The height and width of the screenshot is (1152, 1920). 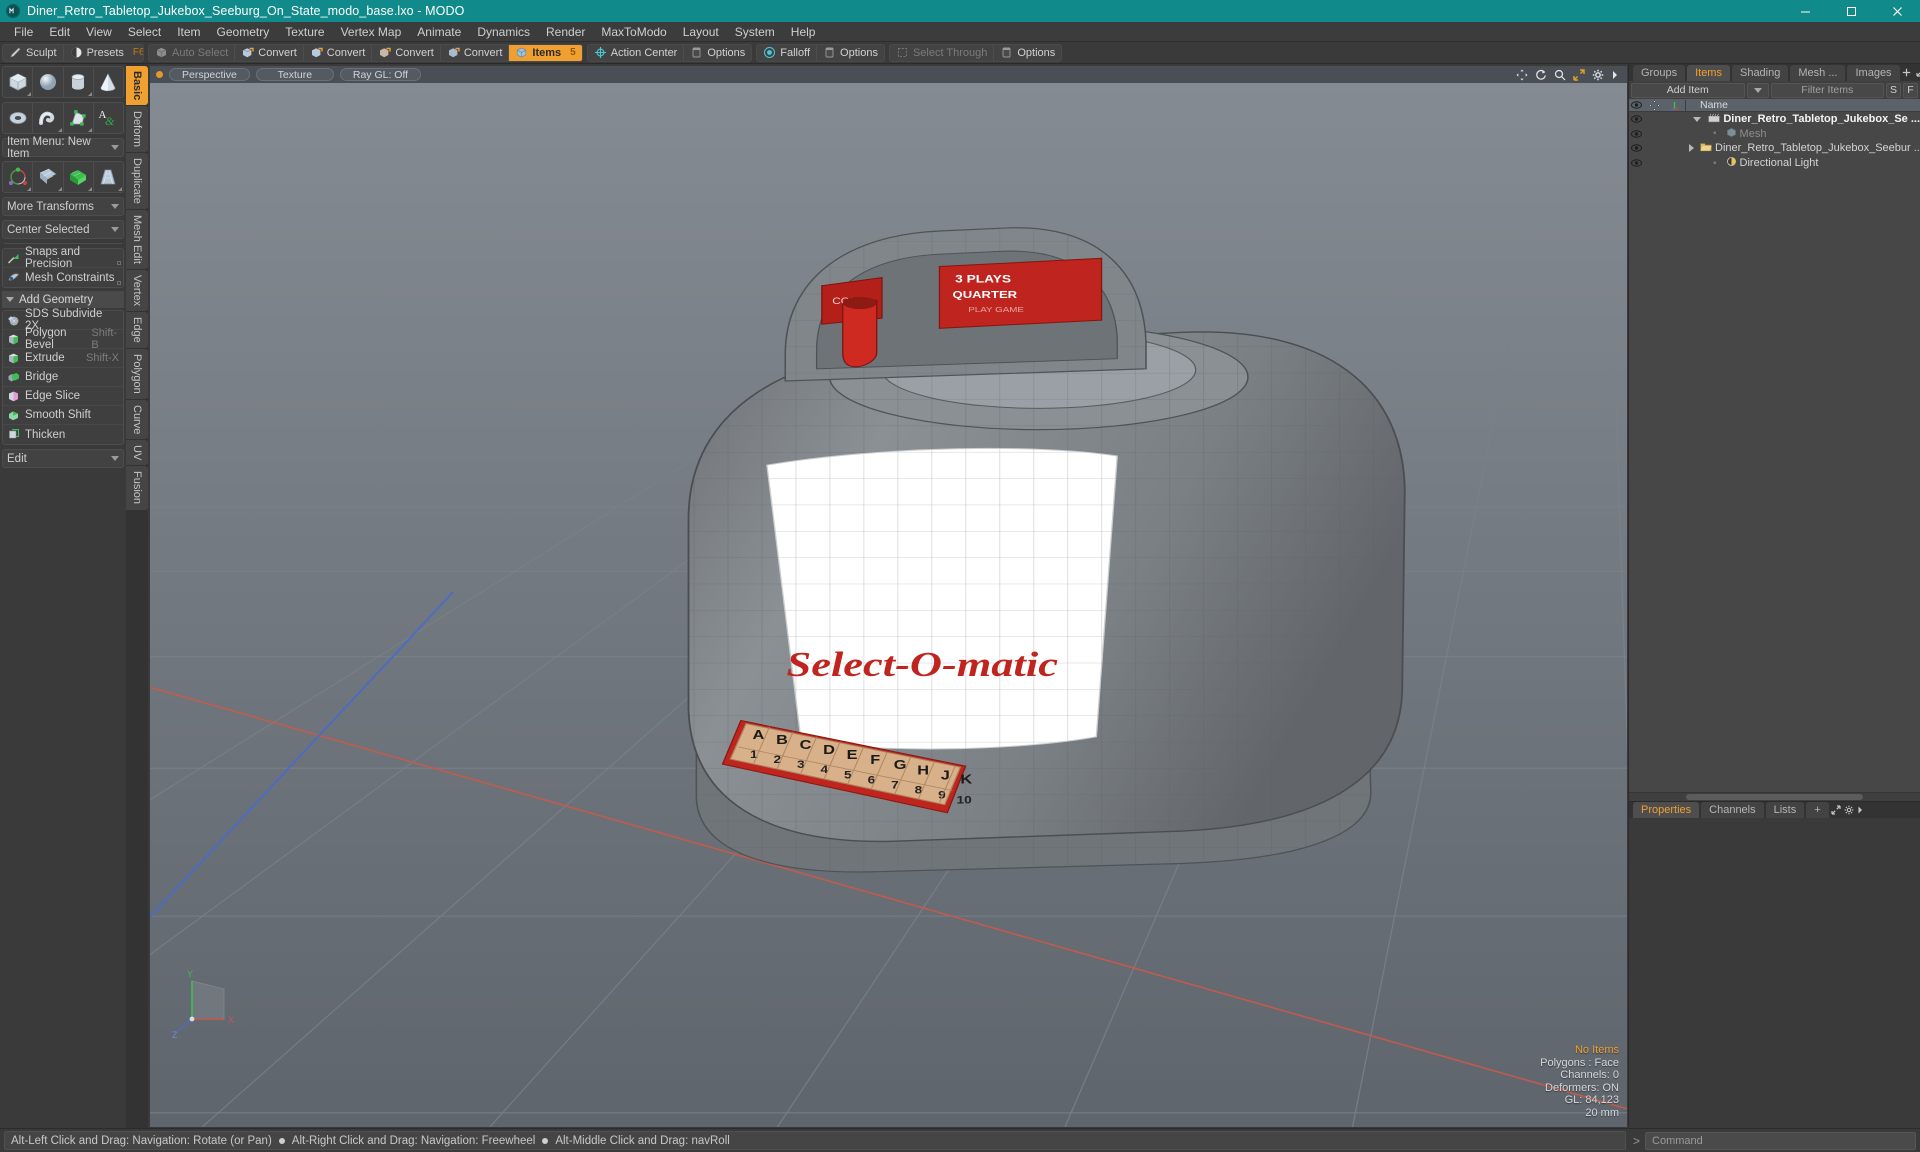 What do you see at coordinates (48, 118) in the screenshot?
I see `tube-primitive-button` at bounding box center [48, 118].